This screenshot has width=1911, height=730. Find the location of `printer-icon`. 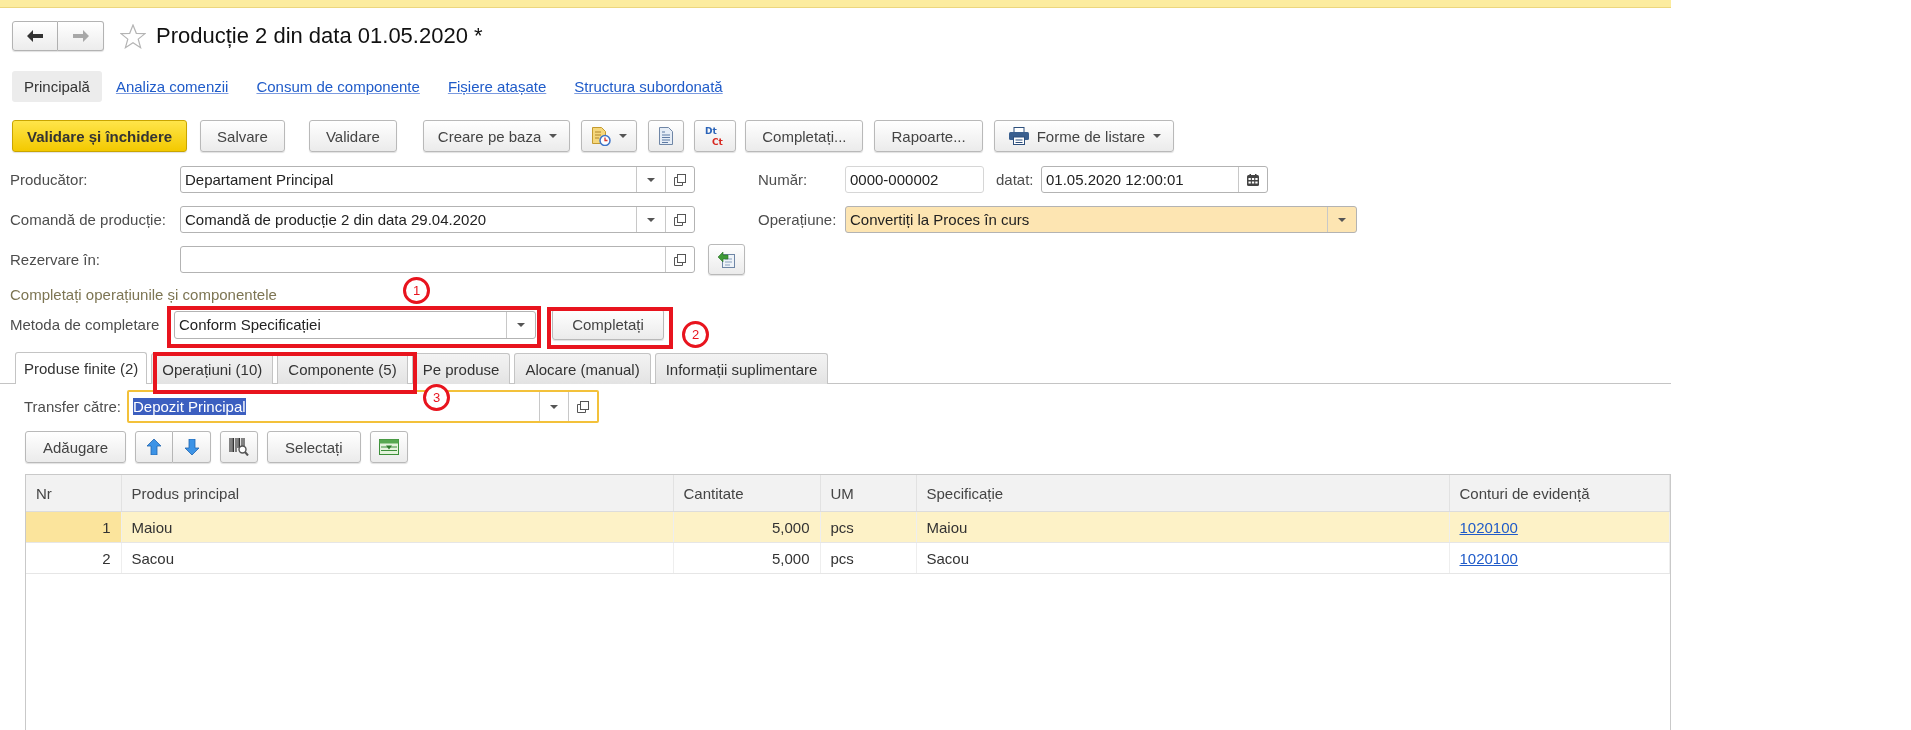

printer-icon is located at coordinates (1018, 136).